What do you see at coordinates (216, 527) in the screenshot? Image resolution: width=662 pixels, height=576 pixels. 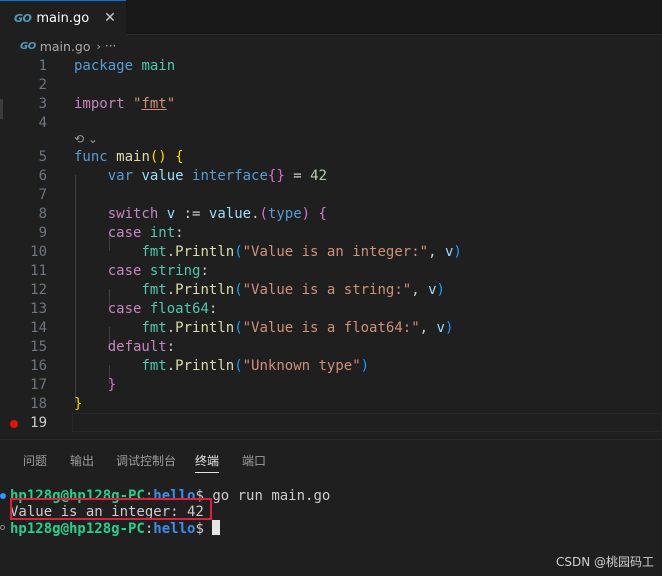 I see `terminal-cursor` at bounding box center [216, 527].